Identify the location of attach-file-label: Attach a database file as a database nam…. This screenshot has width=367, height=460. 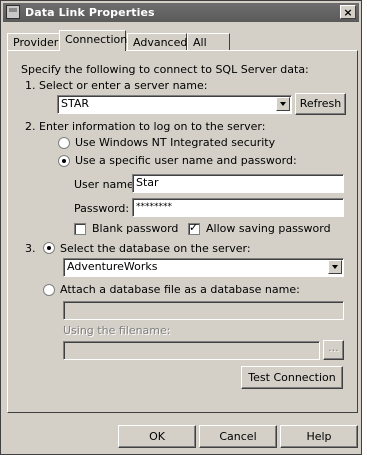
(180, 289).